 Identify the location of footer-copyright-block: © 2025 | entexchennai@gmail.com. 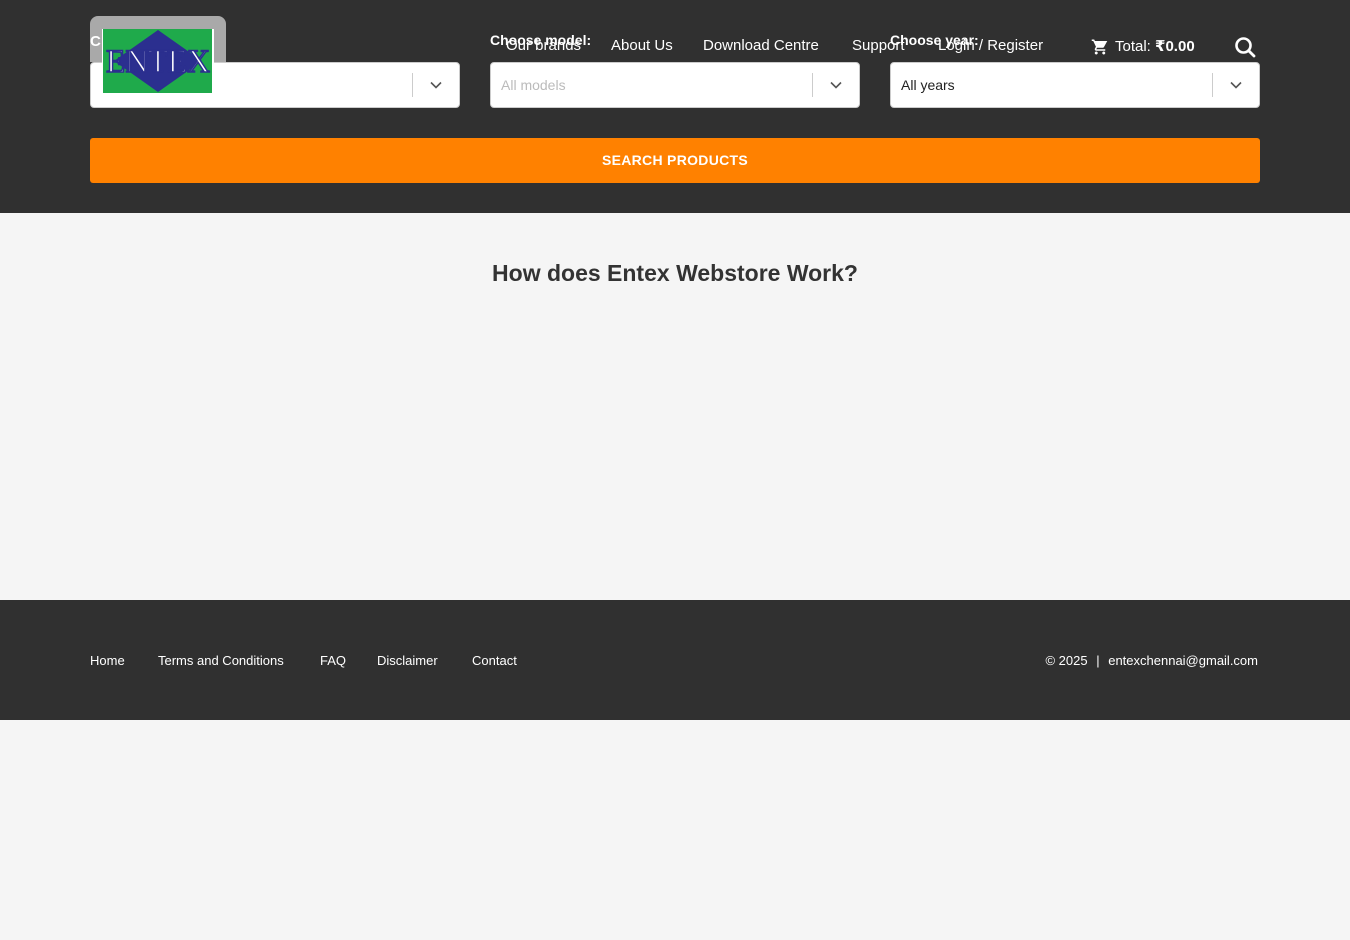
(1151, 660).